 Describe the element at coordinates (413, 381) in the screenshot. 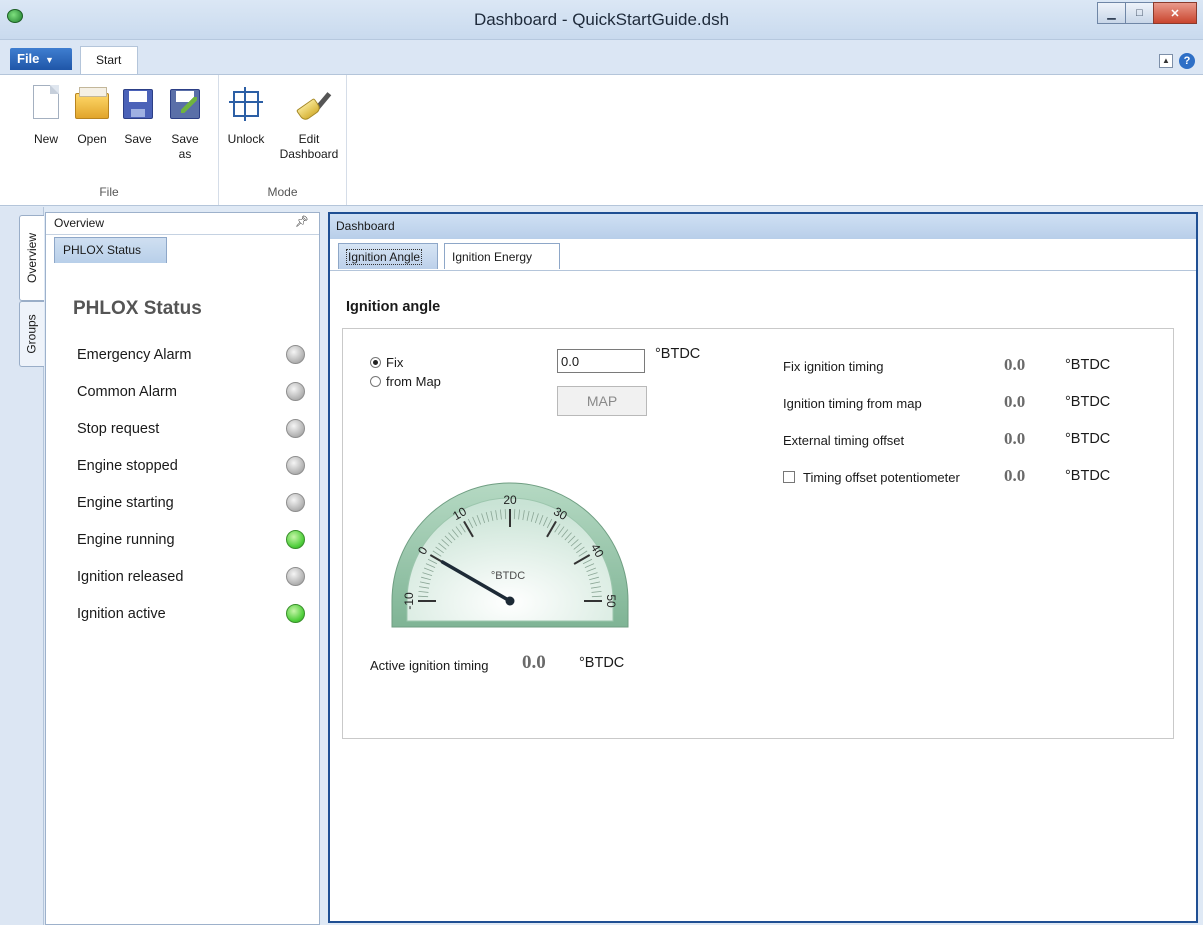

I see `from-map-radio-label: from Map` at that location.